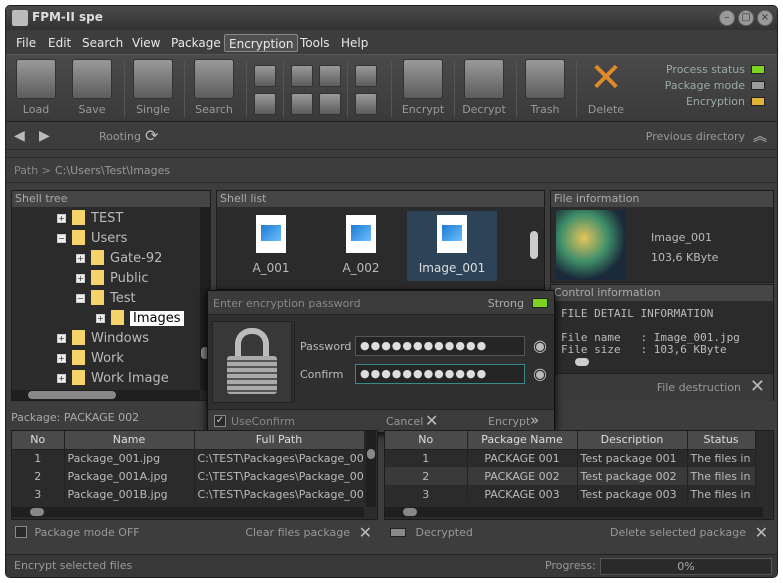 The height and width of the screenshot is (583, 783). What do you see at coordinates (214, 87) in the screenshot?
I see `search-button: Search` at bounding box center [214, 87].